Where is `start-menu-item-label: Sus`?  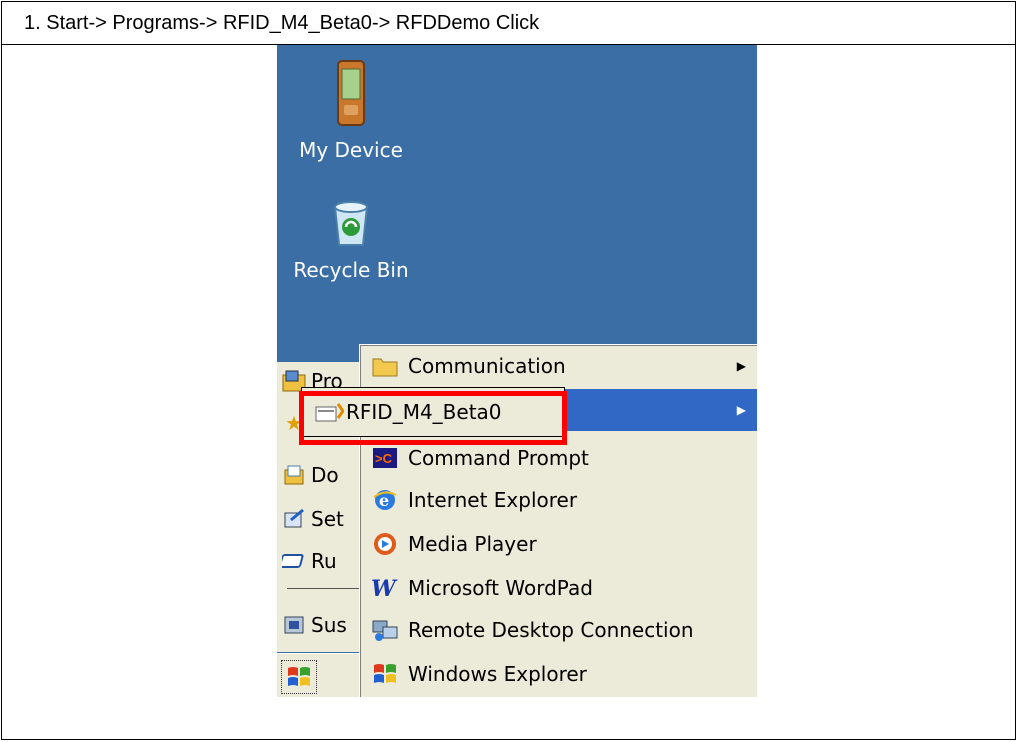 start-menu-item-label: Sus is located at coordinates (329, 625).